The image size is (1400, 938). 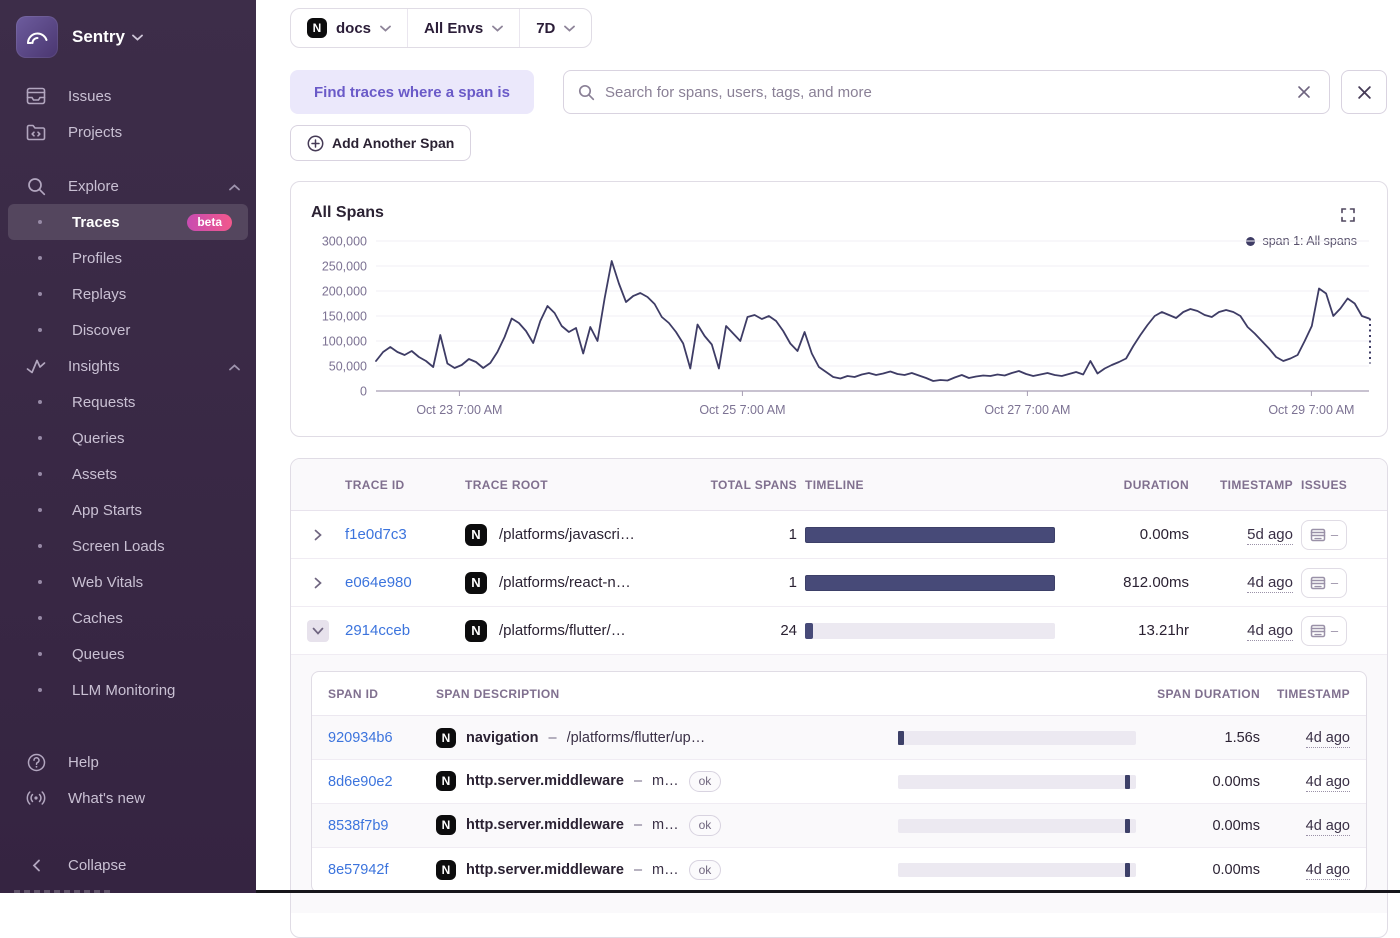 I want to click on date-range-selector: 7D, so click(x=555, y=28).